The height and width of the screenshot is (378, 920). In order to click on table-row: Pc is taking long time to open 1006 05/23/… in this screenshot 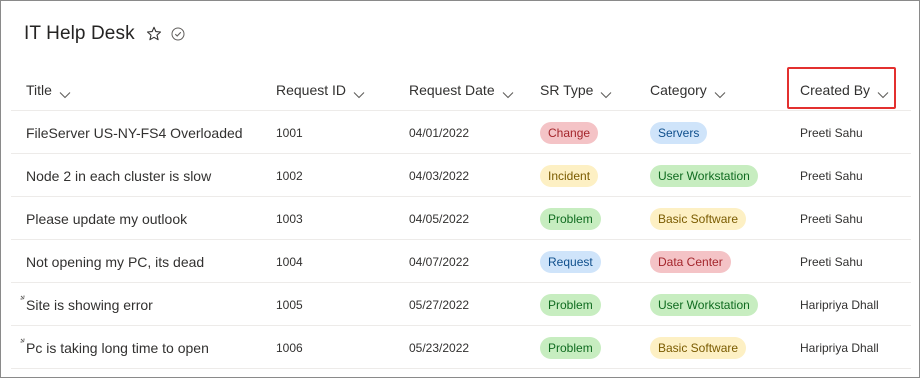, I will do `click(461, 347)`.